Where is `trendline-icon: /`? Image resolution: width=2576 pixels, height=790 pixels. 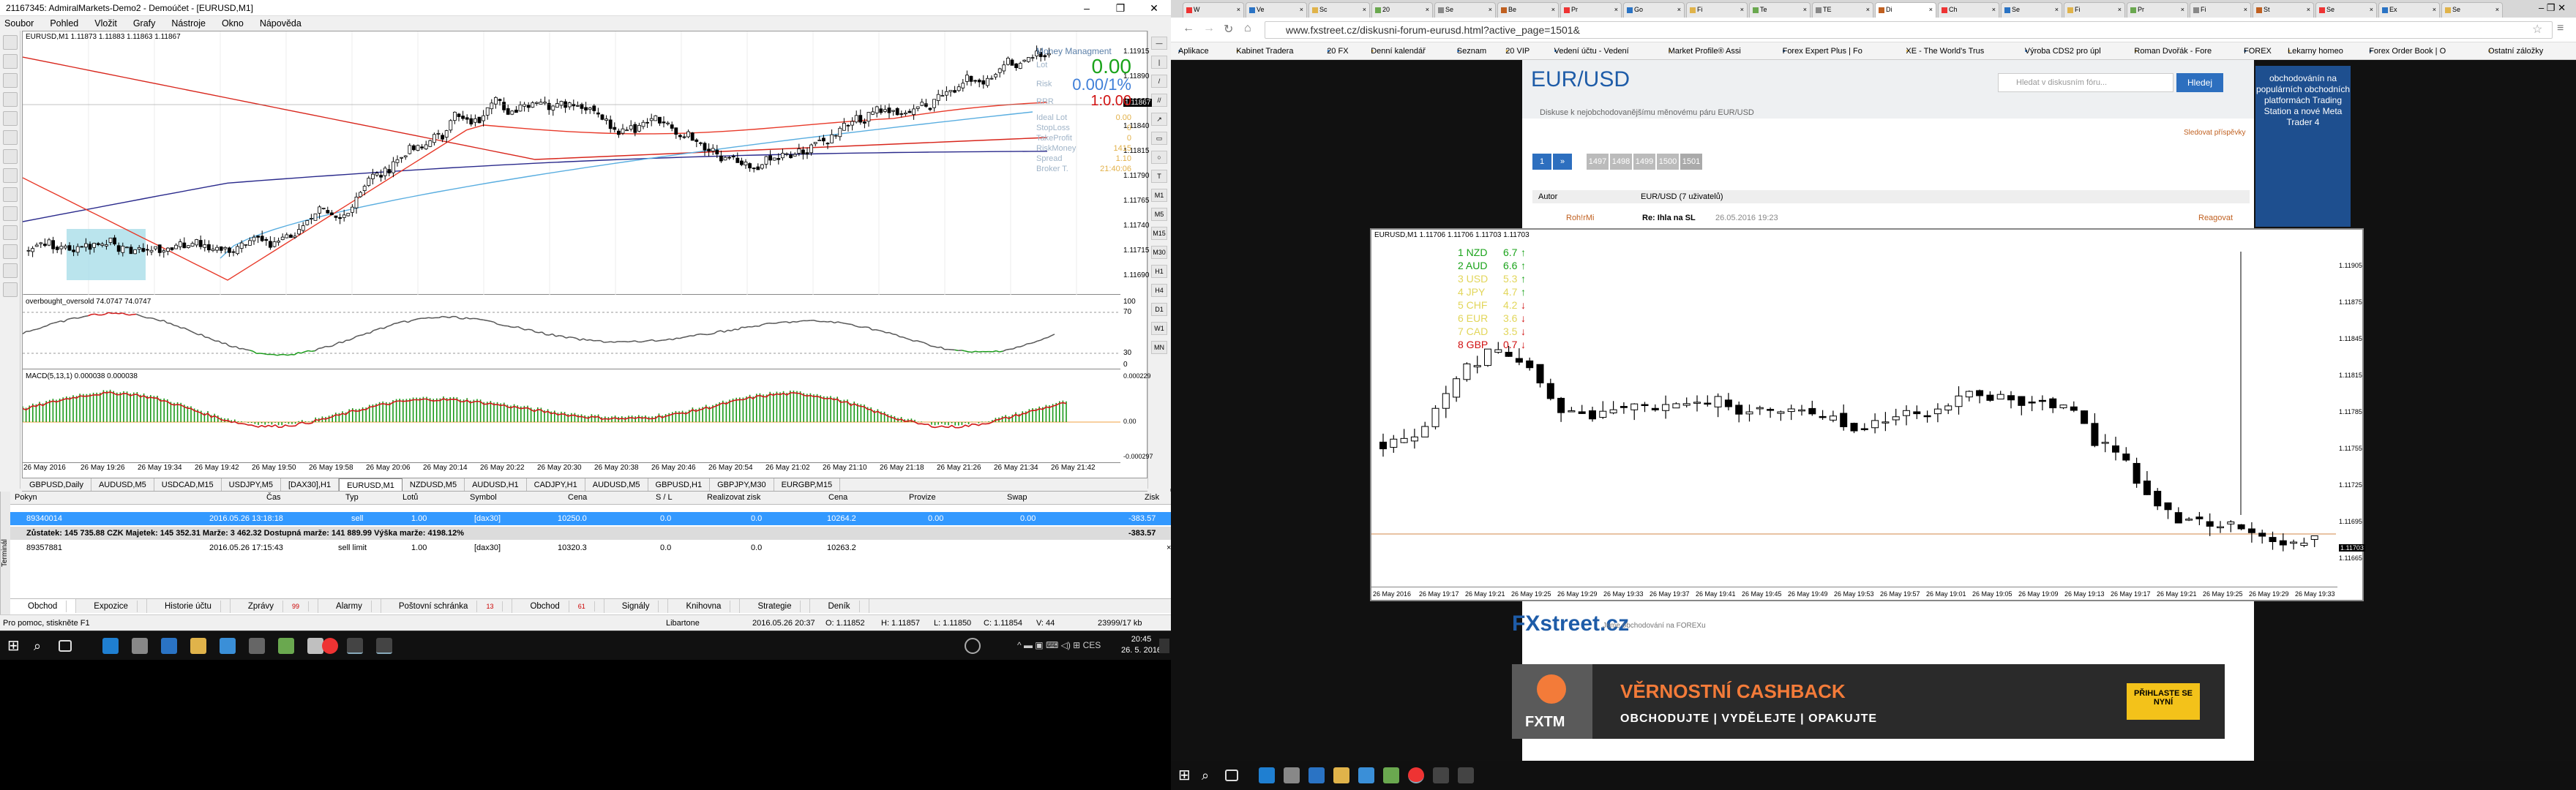
trendline-icon: / is located at coordinates (1159, 81).